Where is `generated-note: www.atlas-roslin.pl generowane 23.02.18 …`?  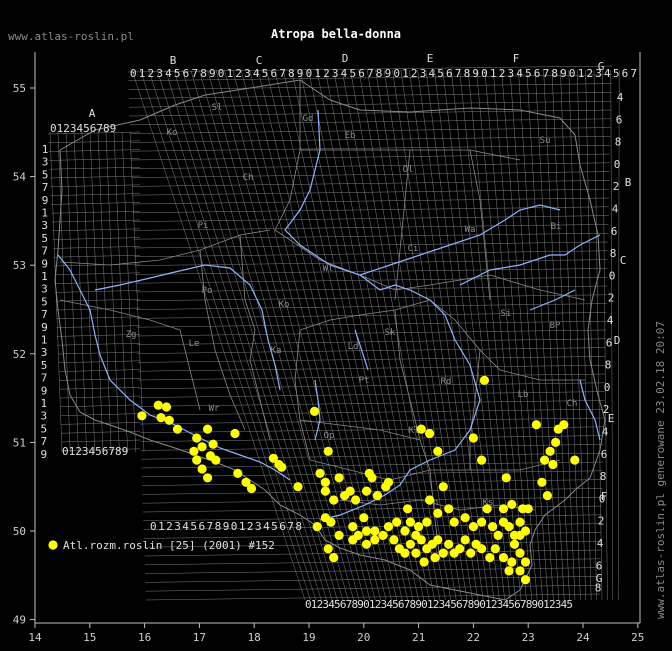
generated-note: www.atlas-roslin.pl generowane 23.02.18 … is located at coordinates (660, 470).